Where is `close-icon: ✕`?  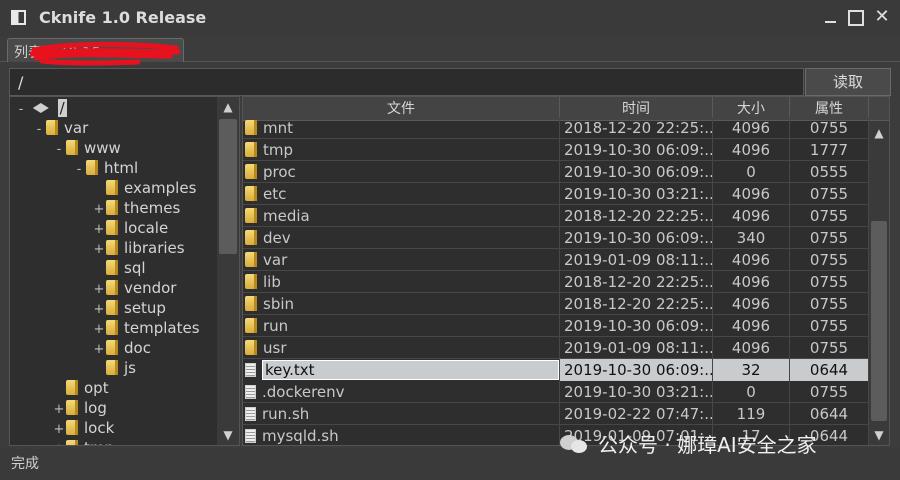
close-icon: ✕ is located at coordinates (882, 17).